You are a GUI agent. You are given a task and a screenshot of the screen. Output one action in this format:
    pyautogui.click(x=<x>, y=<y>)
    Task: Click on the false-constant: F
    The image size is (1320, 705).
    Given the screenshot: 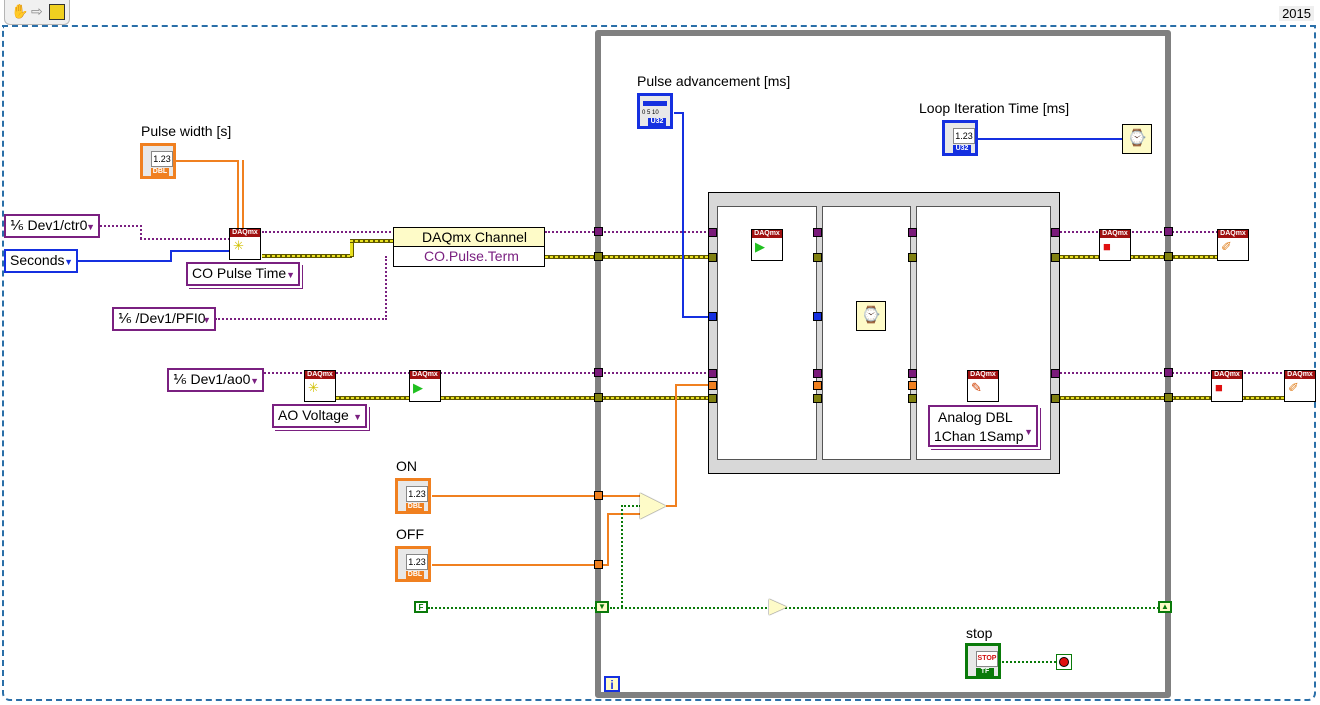 What is the action you would take?
    pyautogui.click(x=421, y=607)
    